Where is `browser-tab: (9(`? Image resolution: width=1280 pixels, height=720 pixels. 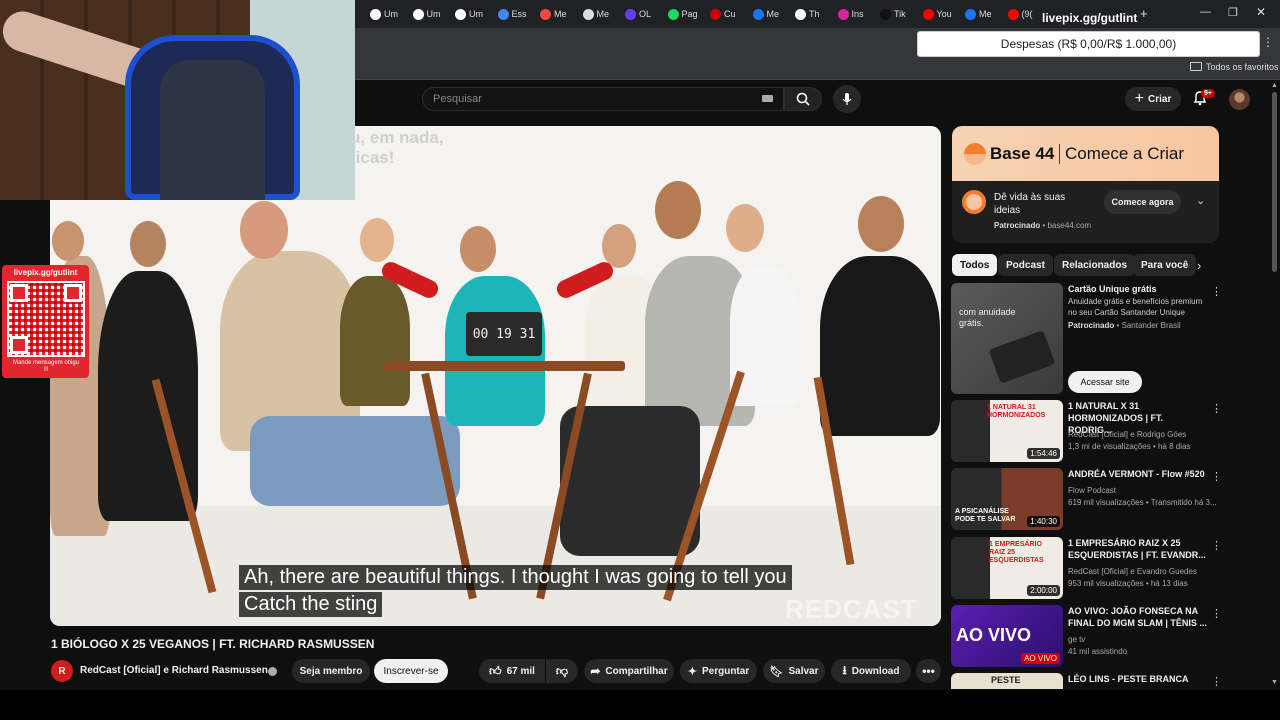
browser-tab: (9( is located at coordinates (1020, 14).